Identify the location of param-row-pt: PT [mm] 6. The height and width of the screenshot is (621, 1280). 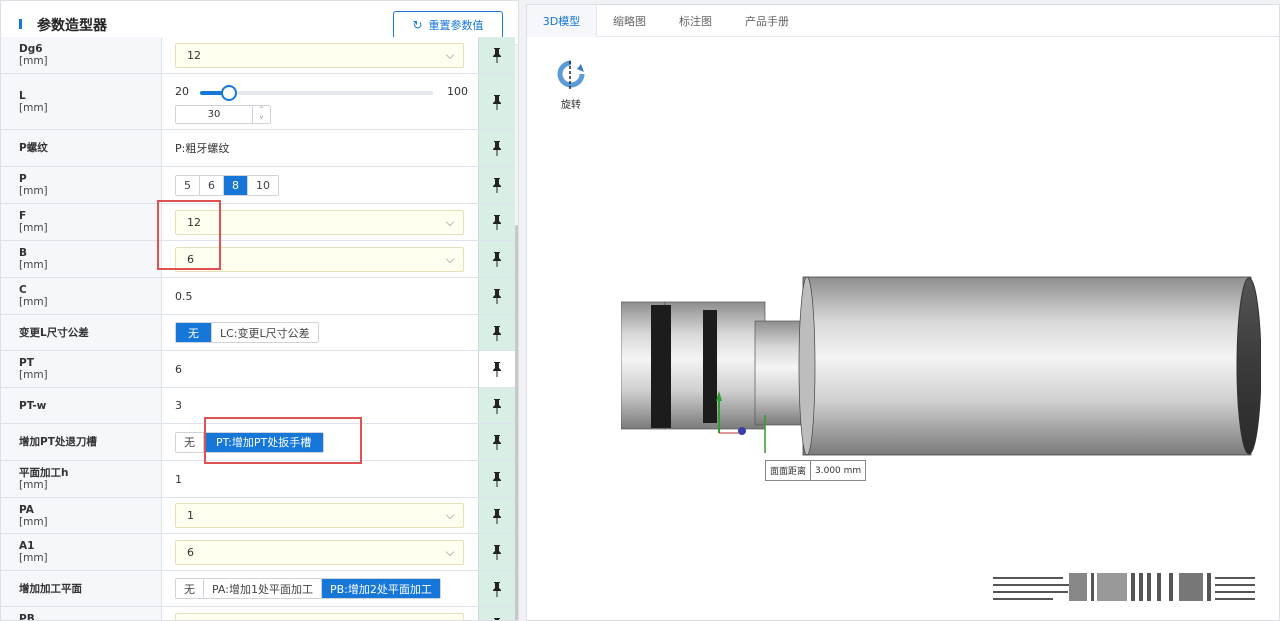
(258, 369).